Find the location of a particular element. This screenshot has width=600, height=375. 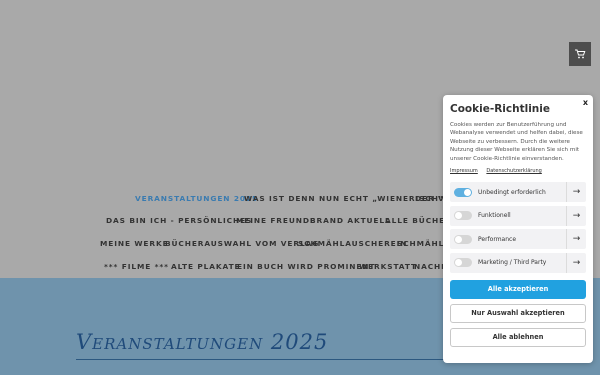

cart-button is located at coordinates (580, 54).